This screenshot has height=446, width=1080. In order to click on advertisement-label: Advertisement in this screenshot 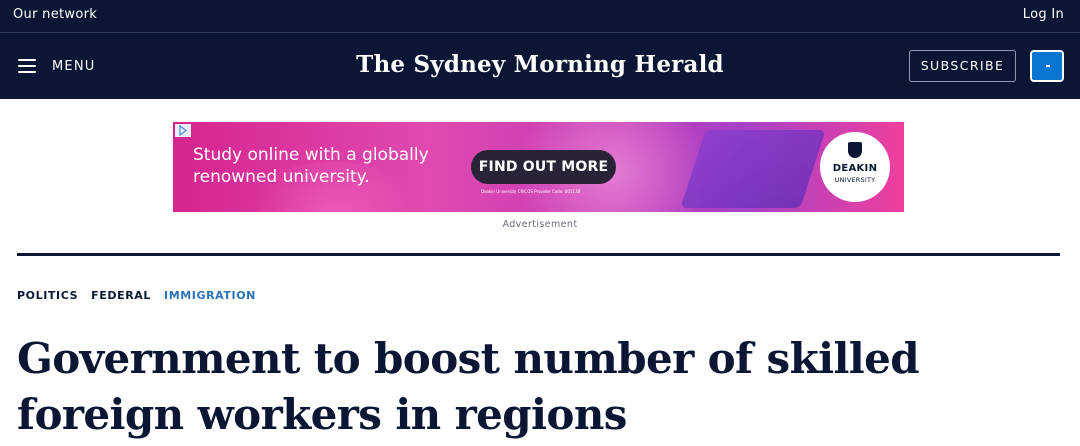, I will do `click(540, 224)`.